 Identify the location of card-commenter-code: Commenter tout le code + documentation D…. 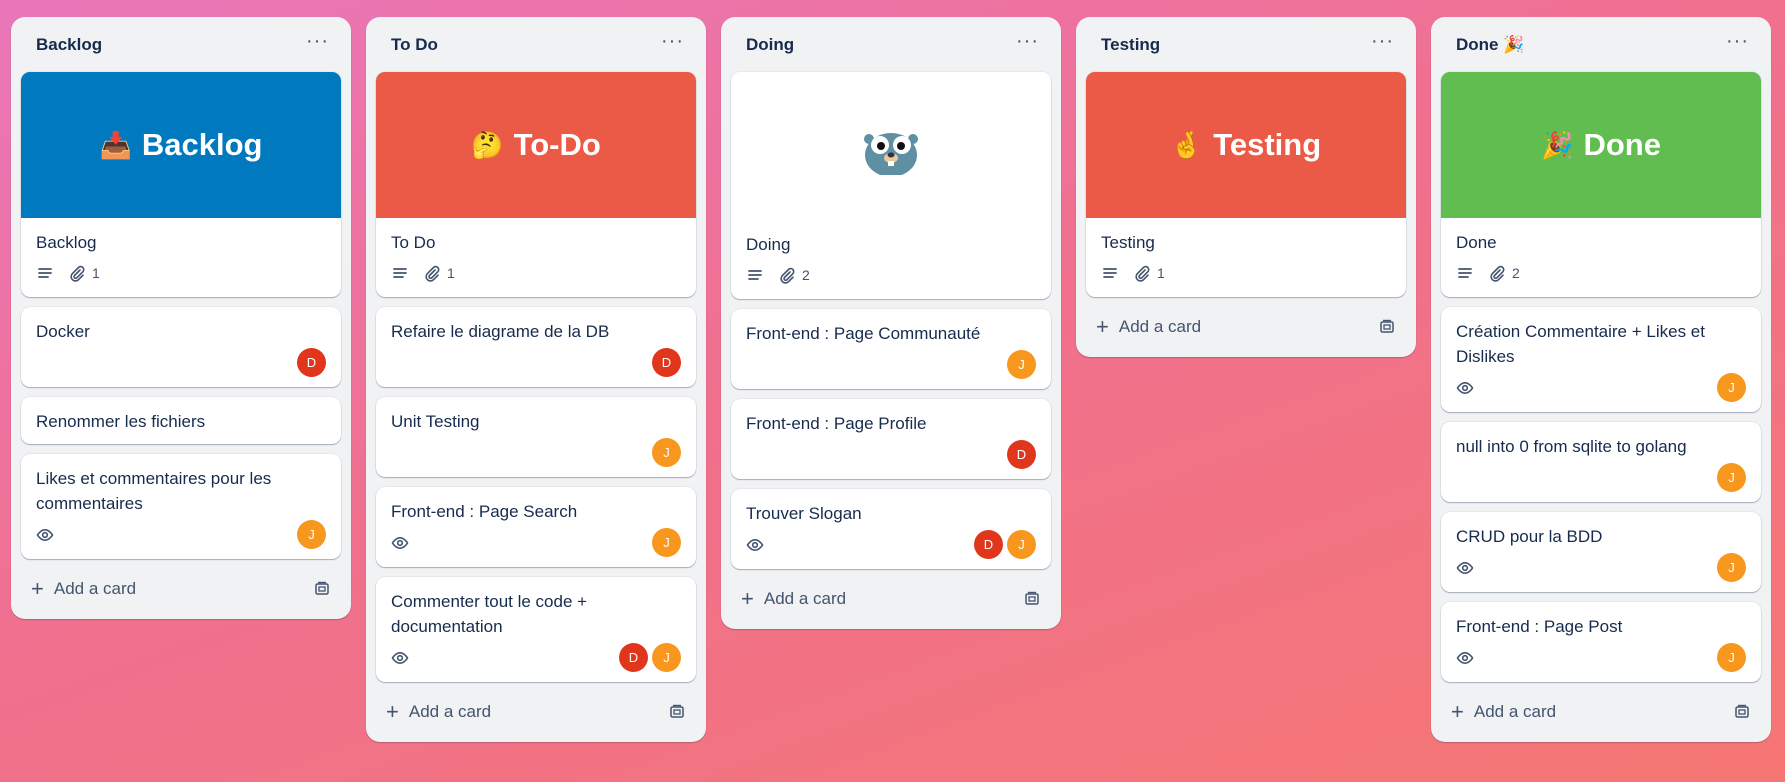
(536, 629).